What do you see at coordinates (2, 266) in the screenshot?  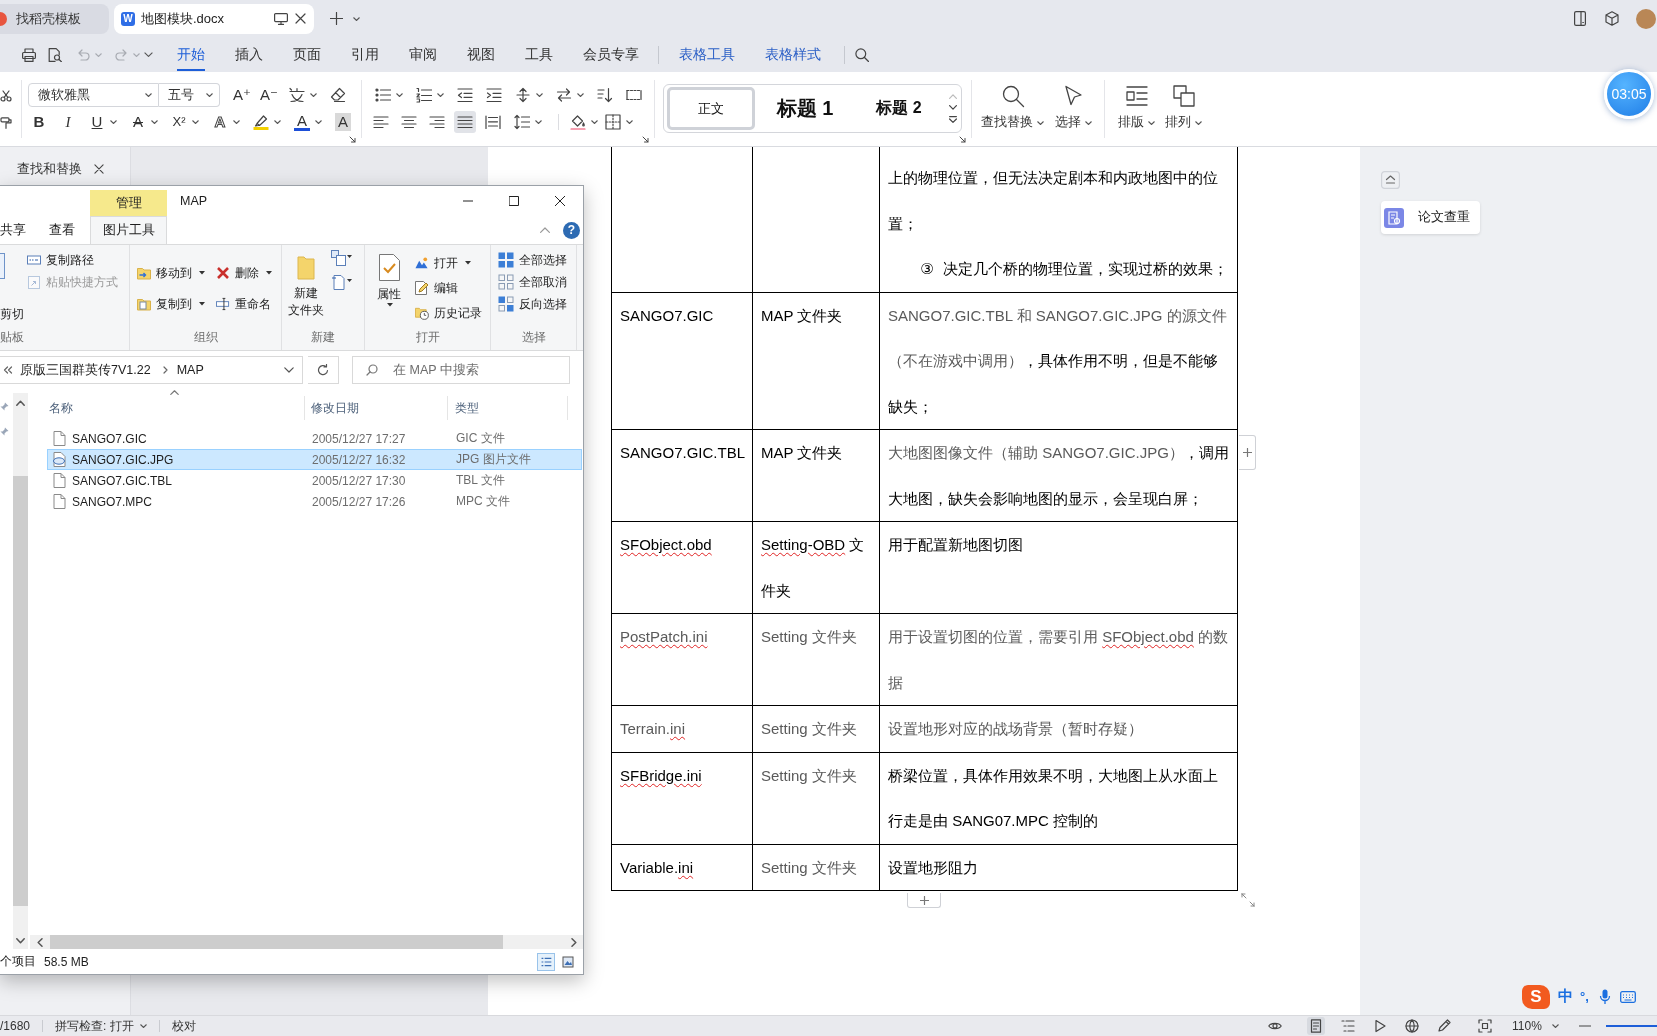 I see `clipboard-edge-icon` at bounding box center [2, 266].